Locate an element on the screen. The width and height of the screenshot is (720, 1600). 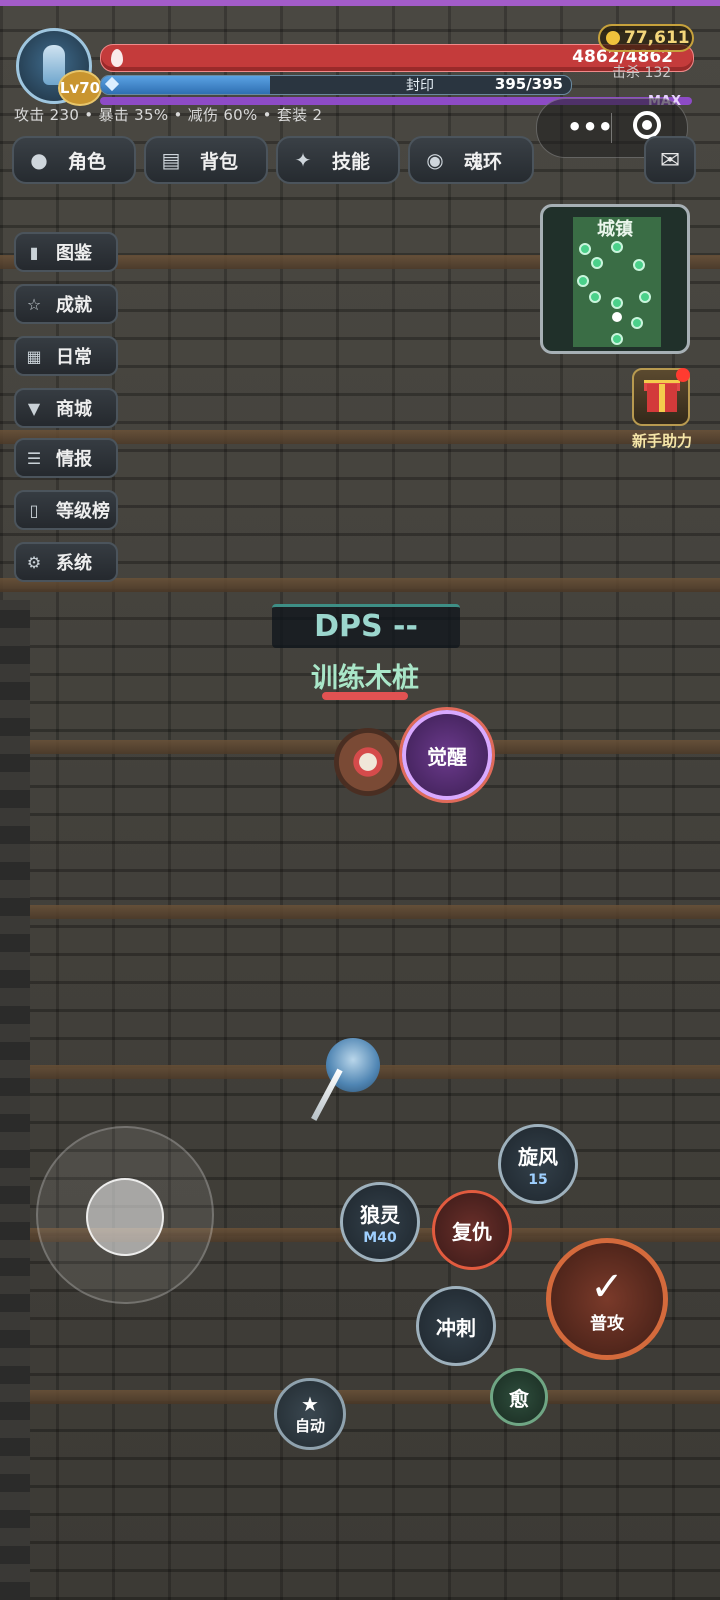
skill-cooldown: 15 is located at coordinates (538, 1179).